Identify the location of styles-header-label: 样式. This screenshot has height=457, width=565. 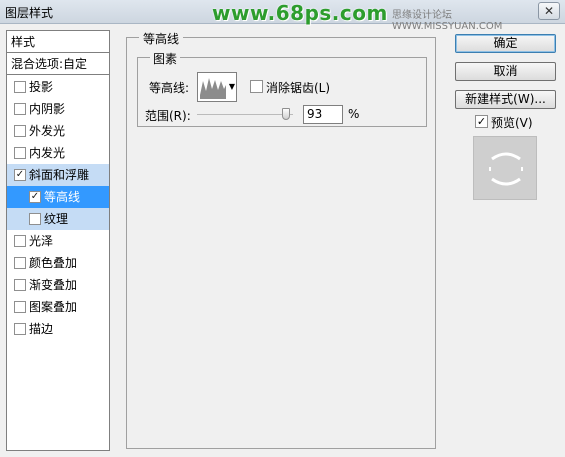
(23, 42).